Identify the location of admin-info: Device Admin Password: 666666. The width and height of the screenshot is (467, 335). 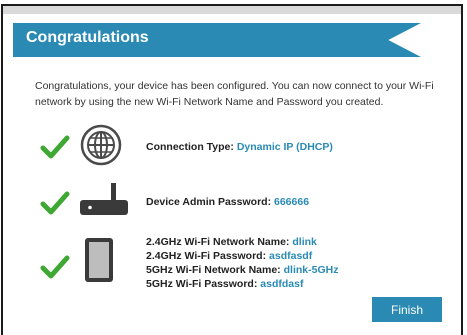
(227, 202).